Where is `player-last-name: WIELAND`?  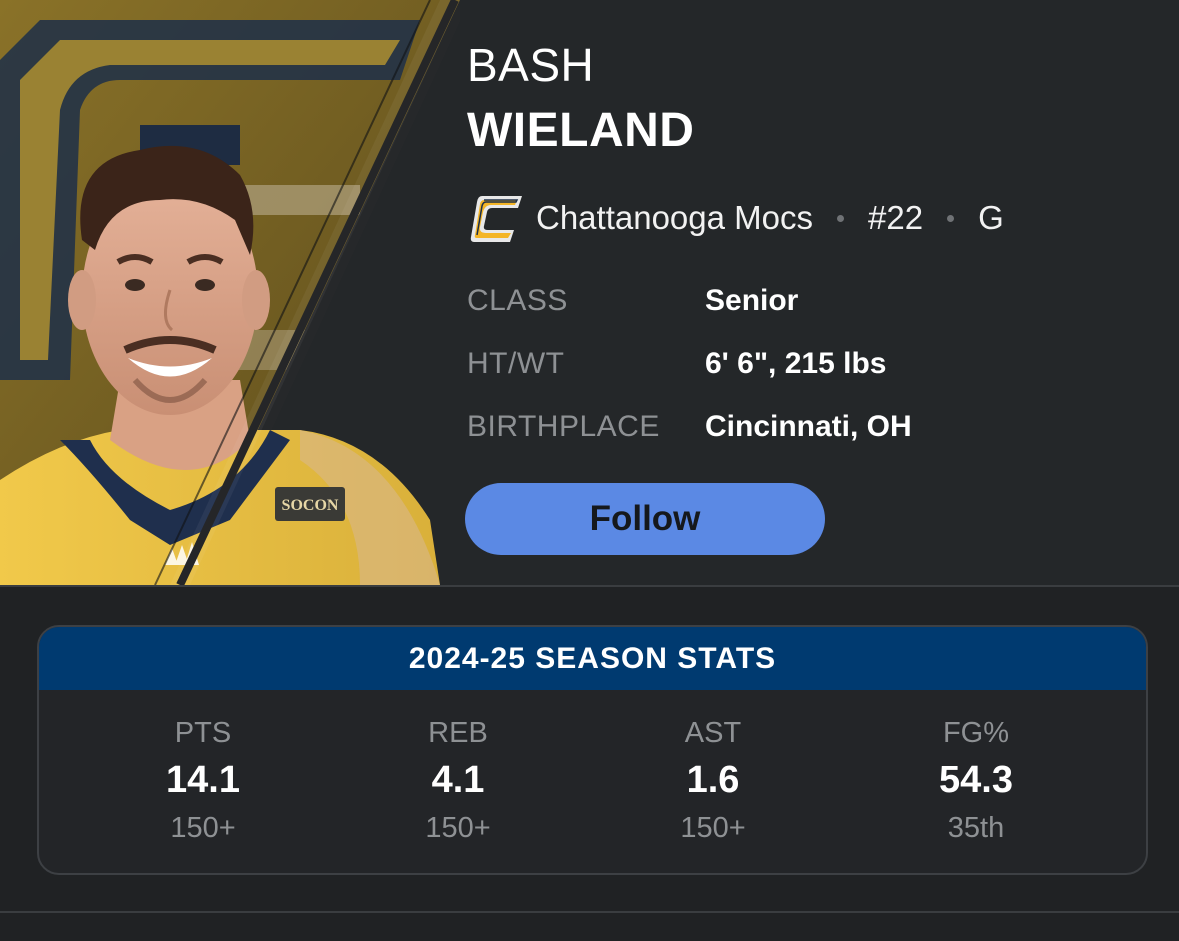
player-last-name: WIELAND is located at coordinates (581, 130).